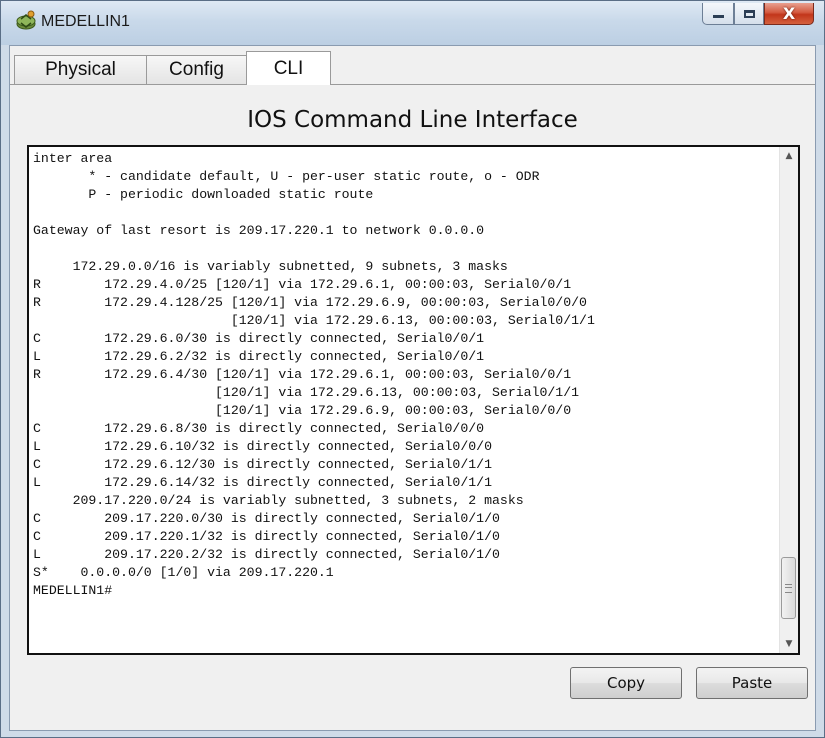  I want to click on grip-icon, so click(788, 588).